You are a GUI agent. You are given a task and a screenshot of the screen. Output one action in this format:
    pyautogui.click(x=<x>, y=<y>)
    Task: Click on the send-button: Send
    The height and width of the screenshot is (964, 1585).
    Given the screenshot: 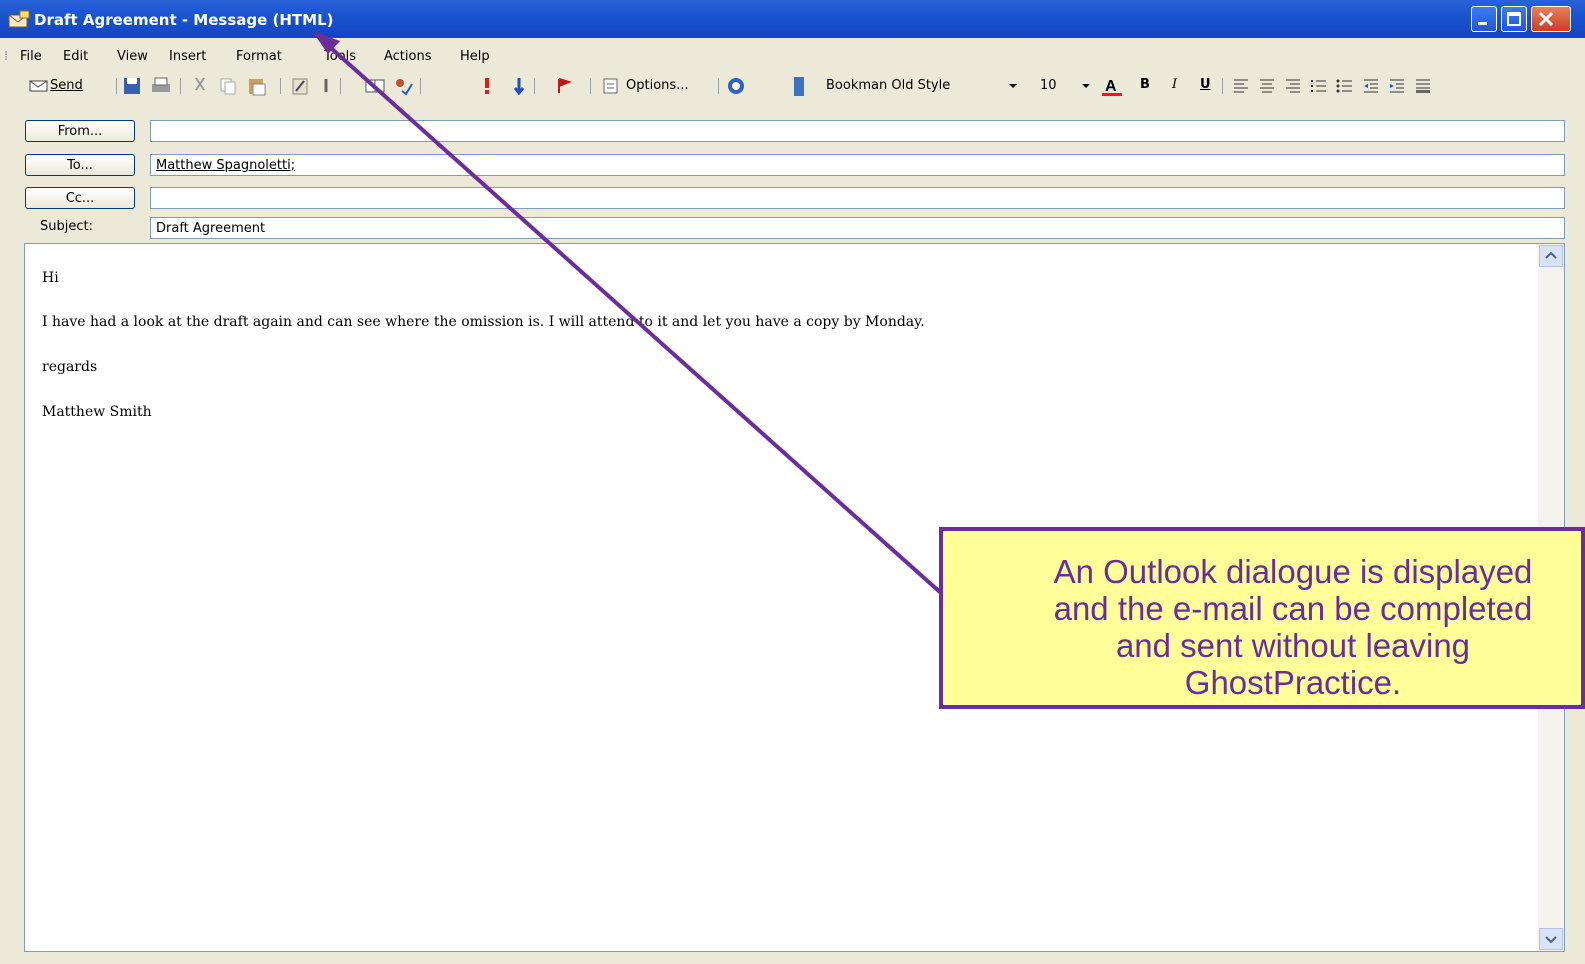 What is the action you would take?
    pyautogui.click(x=68, y=86)
    